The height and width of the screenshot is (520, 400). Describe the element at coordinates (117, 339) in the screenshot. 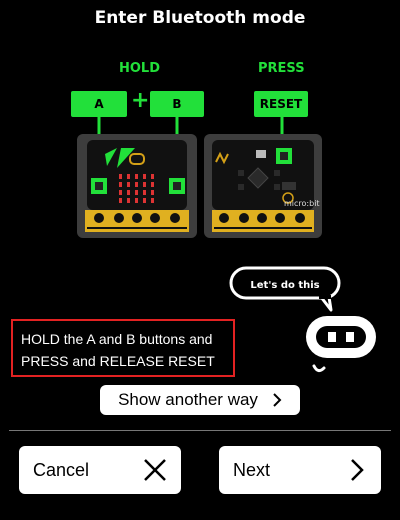

I see `instruction-line-1: HOLD the A and B buttons and` at that location.